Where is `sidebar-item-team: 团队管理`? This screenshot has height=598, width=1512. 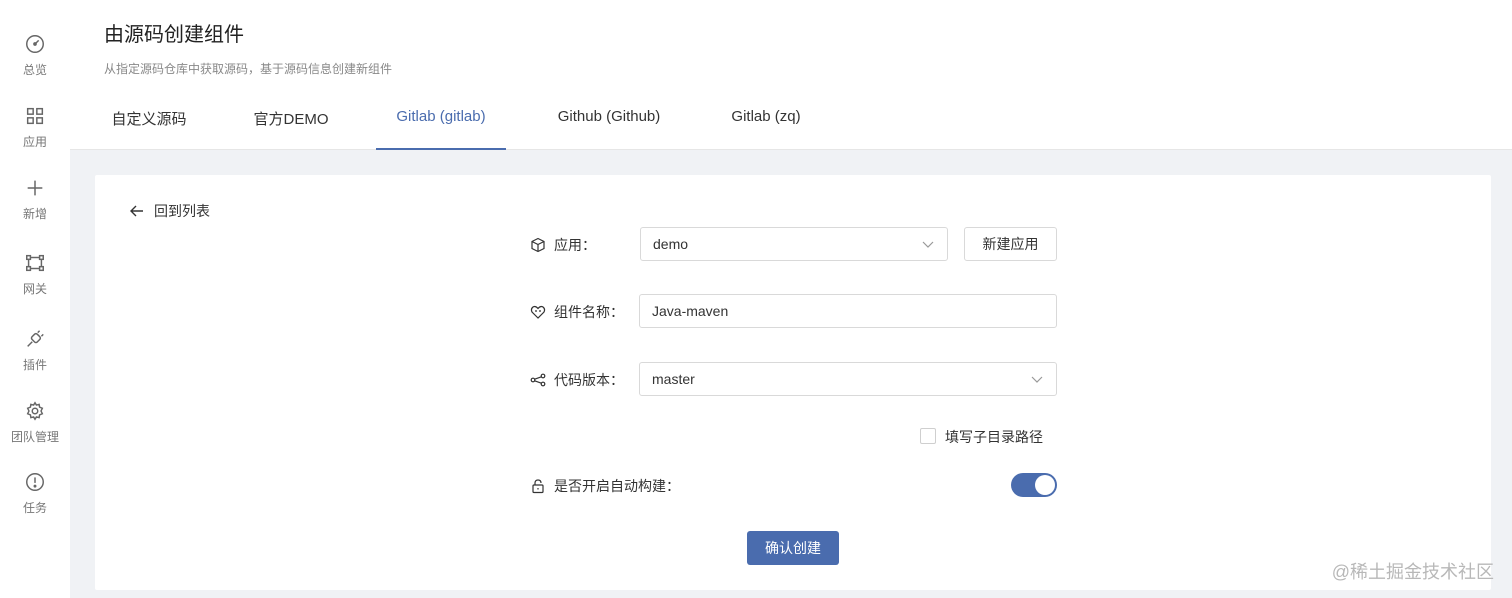
sidebar-item-team: 团队管理 is located at coordinates (35, 430).